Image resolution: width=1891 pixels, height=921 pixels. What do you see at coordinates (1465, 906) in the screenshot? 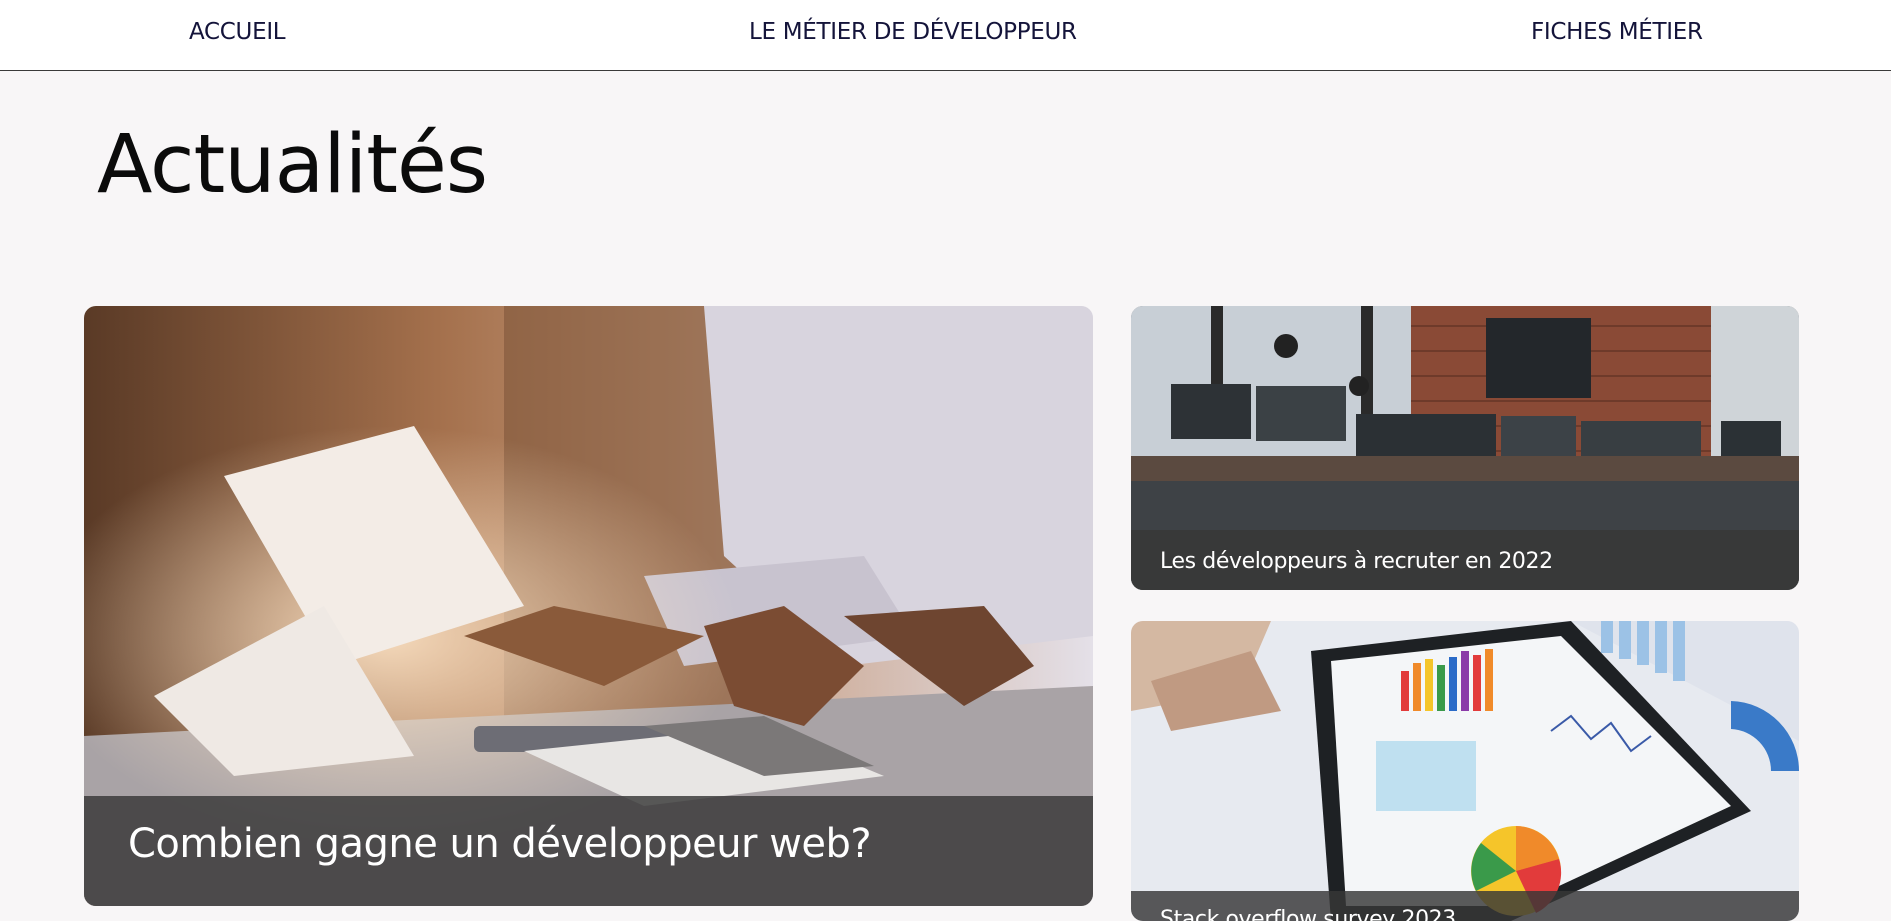
I see `article-title: Stack overflow survey 2023` at bounding box center [1465, 906].